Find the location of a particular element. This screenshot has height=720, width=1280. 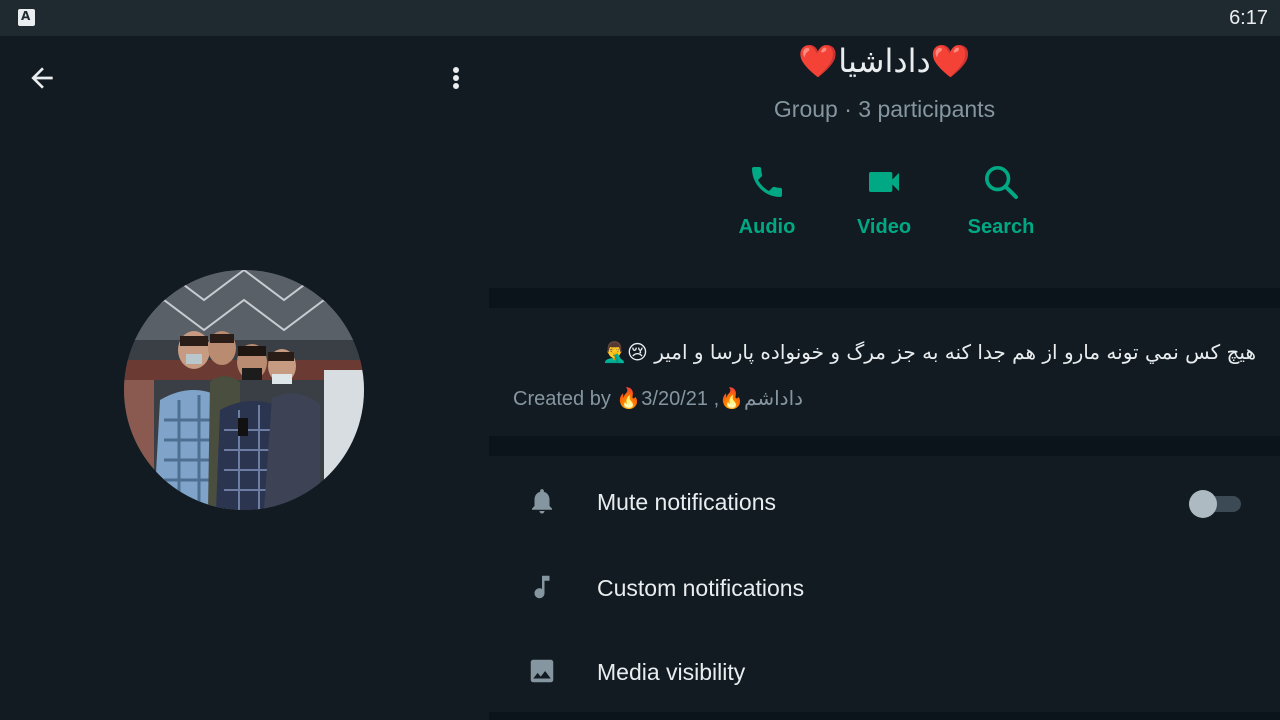

more-vert-icon is located at coordinates (456, 78).